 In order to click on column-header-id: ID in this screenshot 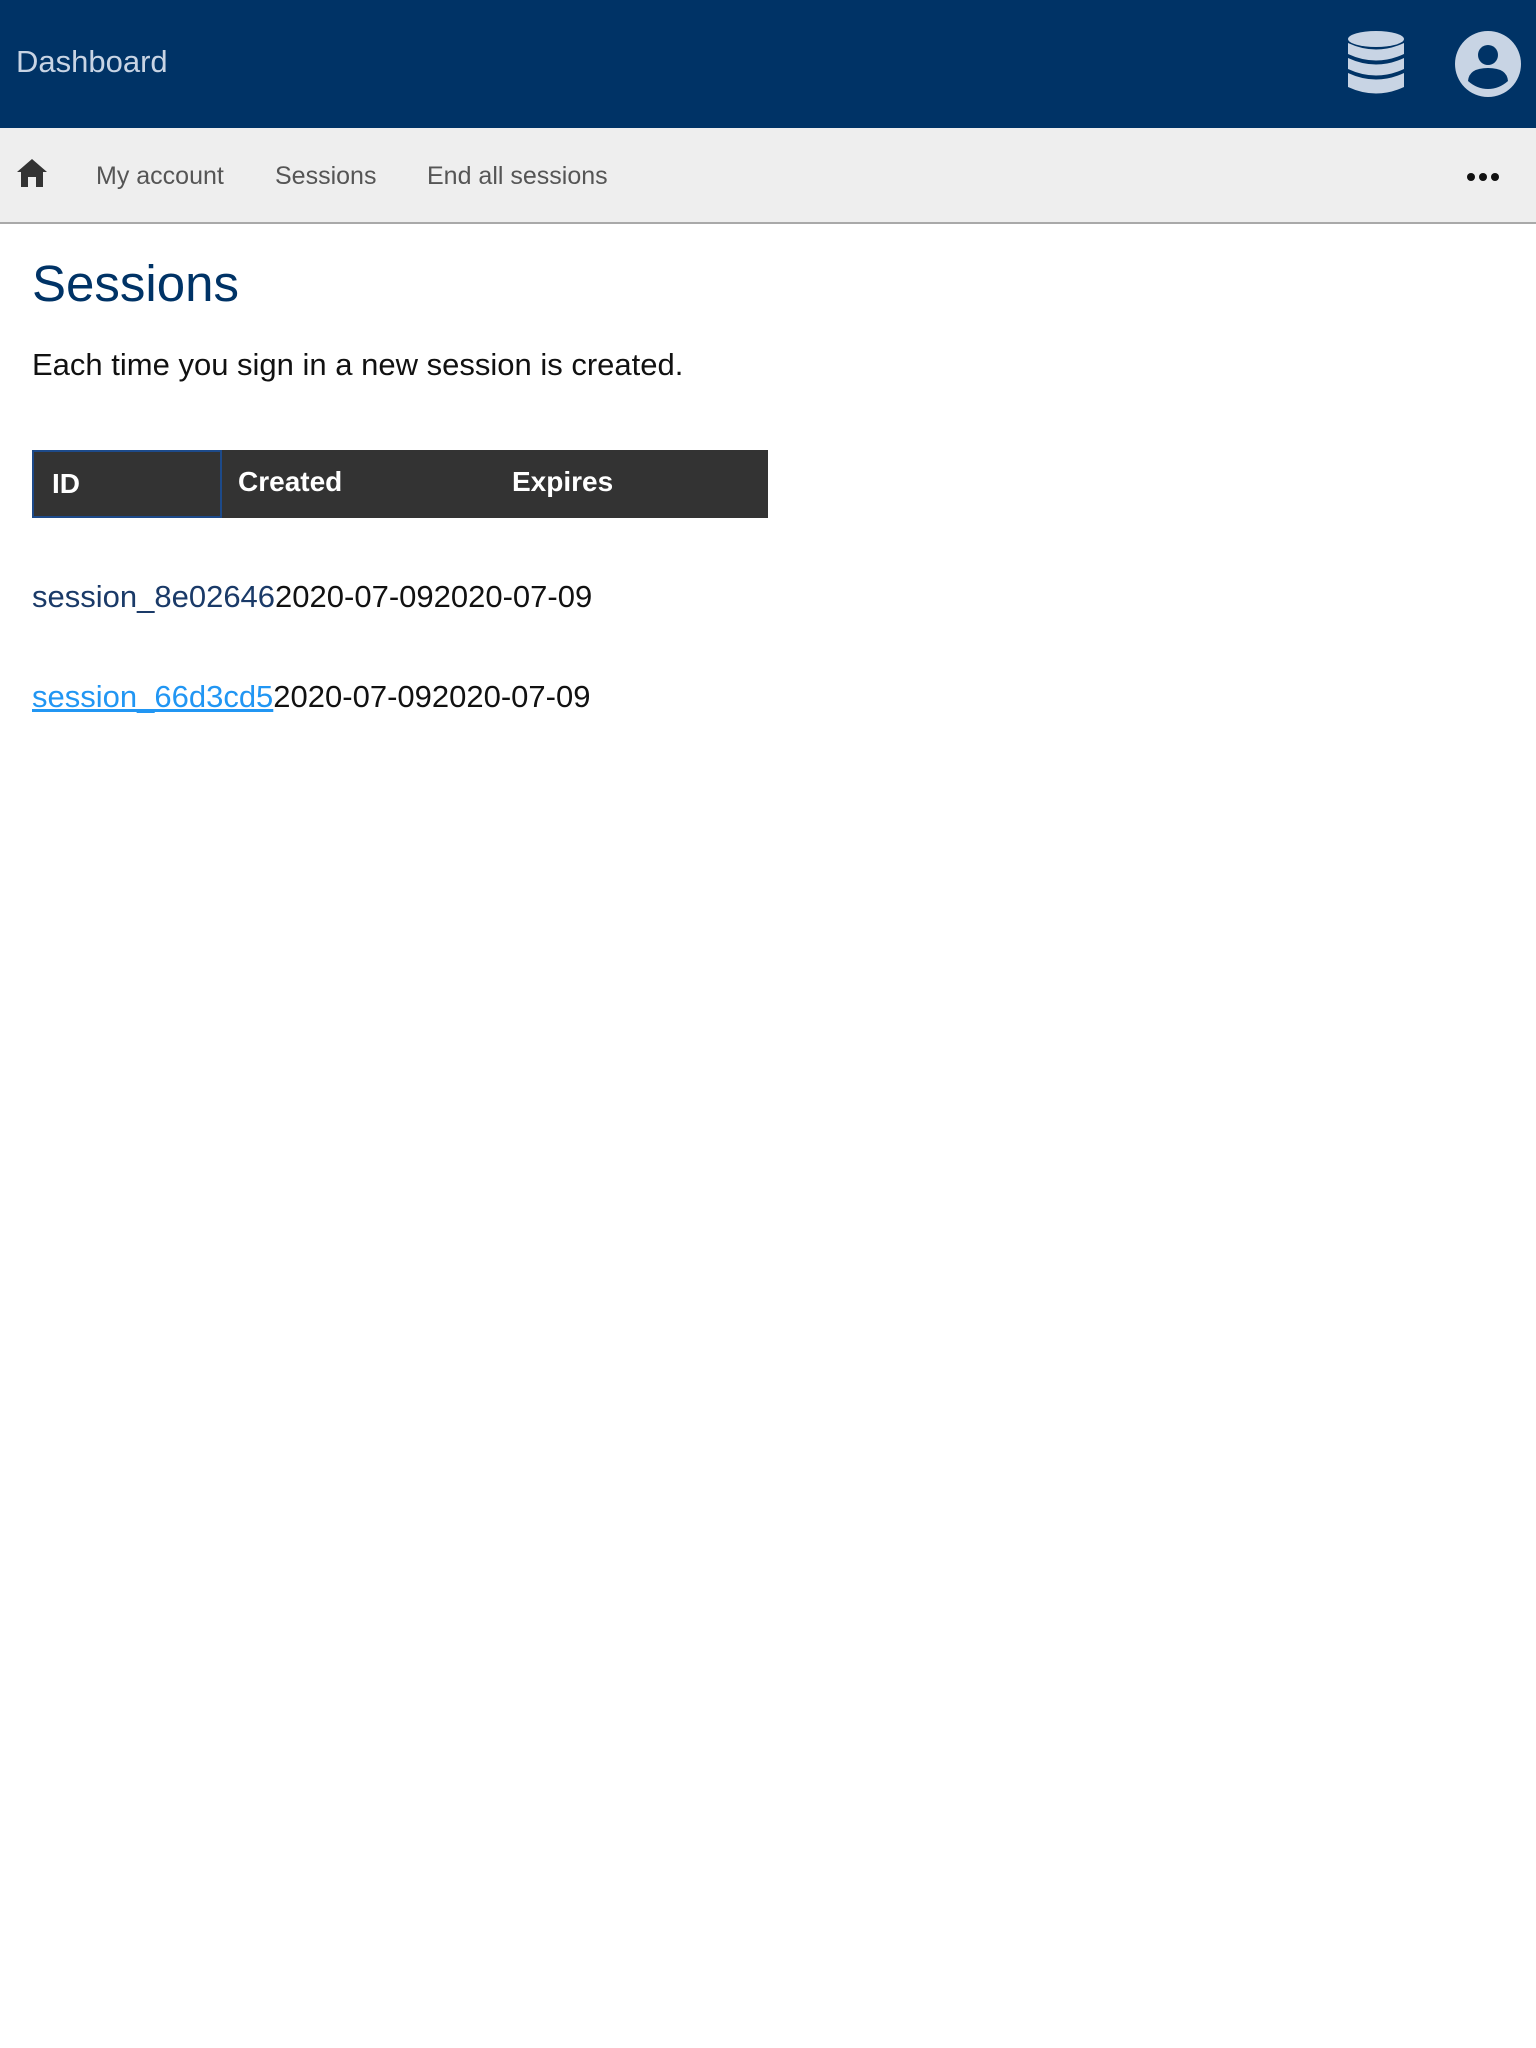, I will do `click(127, 484)`.